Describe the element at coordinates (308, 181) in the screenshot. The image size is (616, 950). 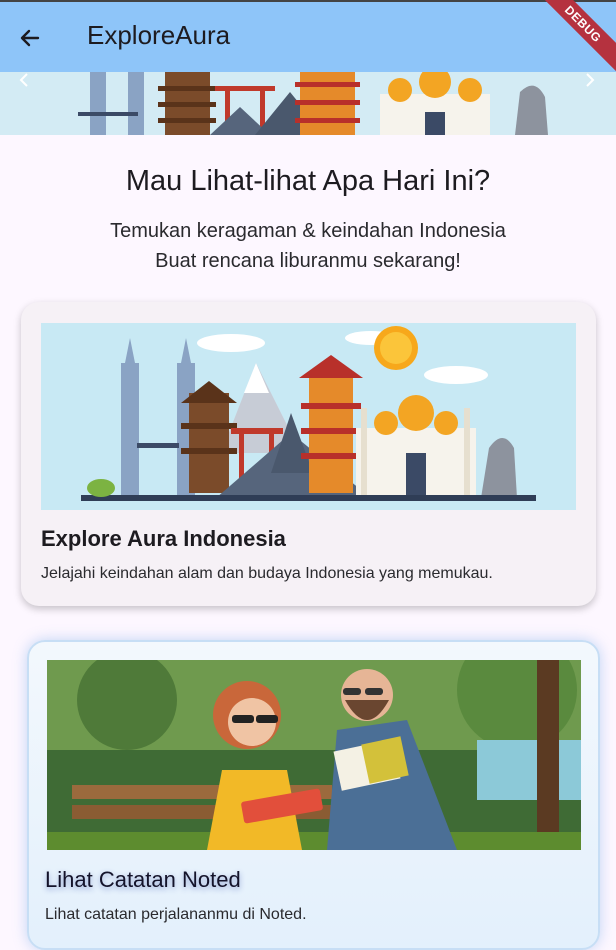
I see `page-heading: Mau Lihat-lihat Apa Hari Ini?` at that location.